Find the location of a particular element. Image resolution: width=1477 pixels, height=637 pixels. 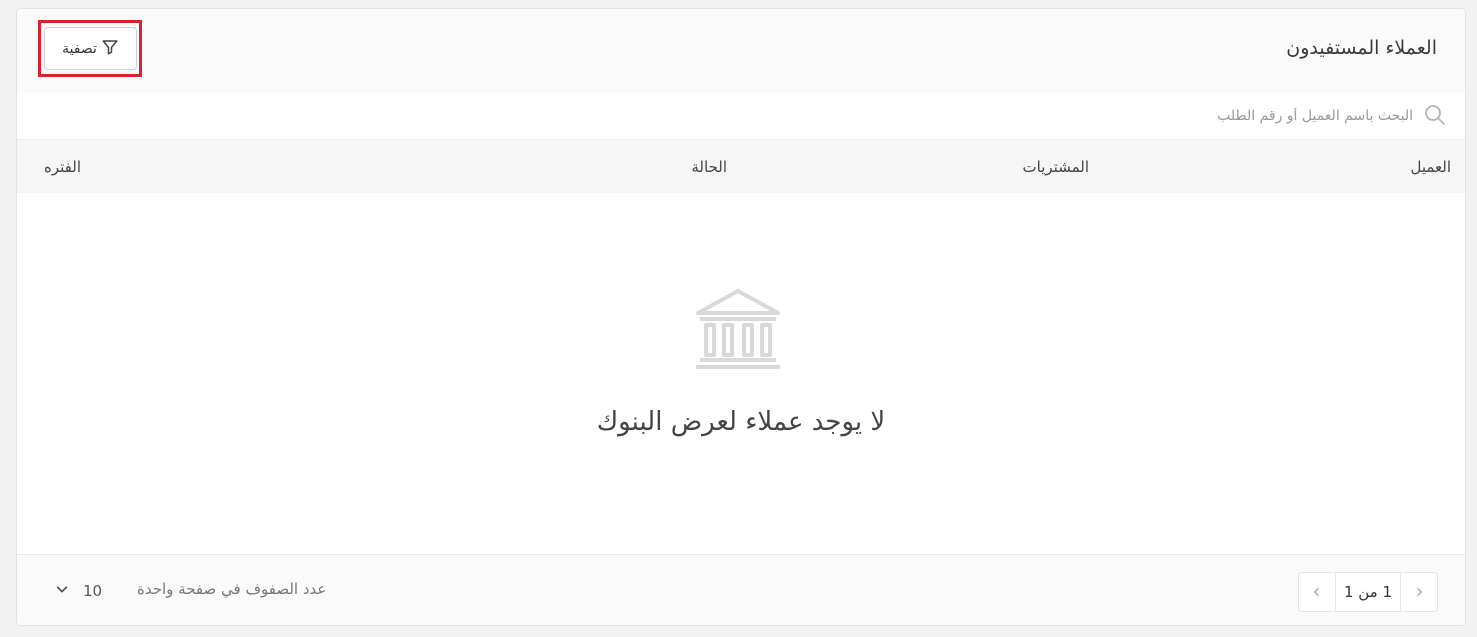

page-title: العملاء المستفيدون is located at coordinates (1361, 48).